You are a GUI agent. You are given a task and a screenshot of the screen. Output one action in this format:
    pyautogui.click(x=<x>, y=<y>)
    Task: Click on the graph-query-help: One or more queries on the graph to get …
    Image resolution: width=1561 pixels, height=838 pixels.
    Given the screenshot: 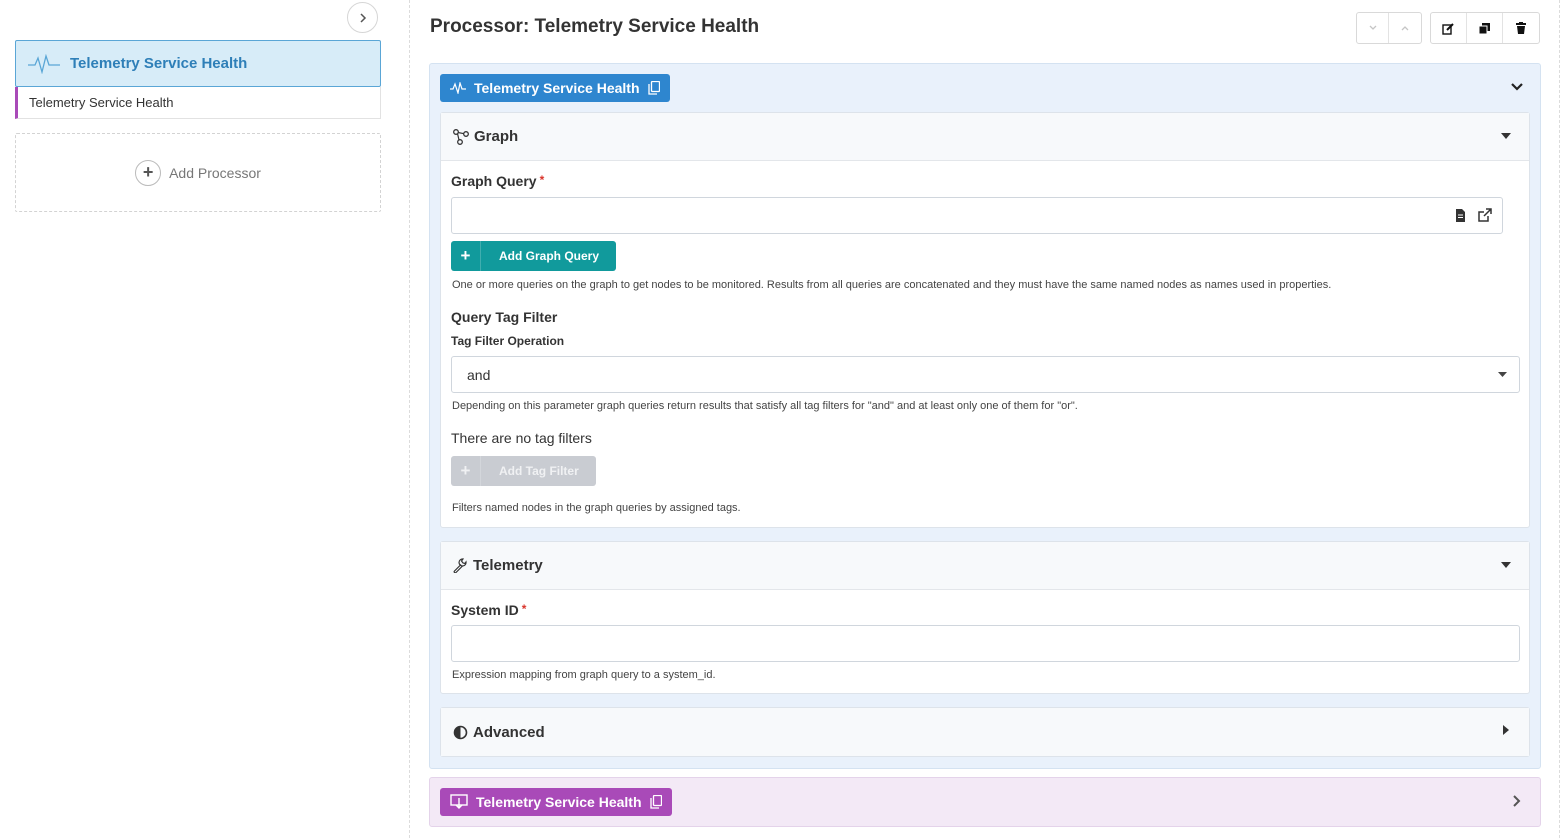 What is the action you would take?
    pyautogui.click(x=892, y=285)
    